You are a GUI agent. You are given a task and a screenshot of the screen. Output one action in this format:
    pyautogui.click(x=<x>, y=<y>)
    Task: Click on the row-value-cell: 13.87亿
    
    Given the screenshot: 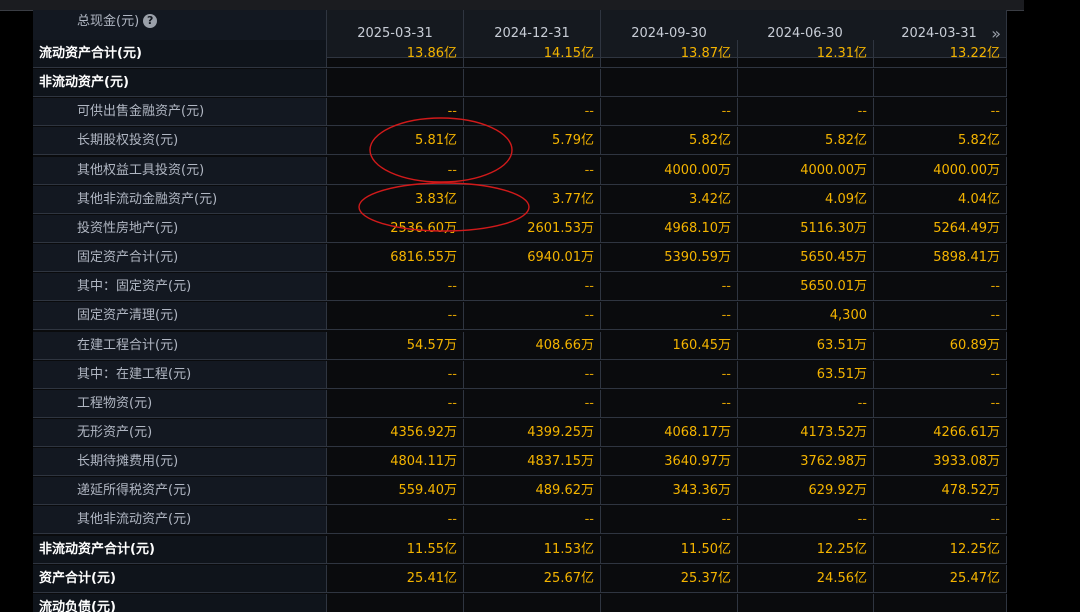 What is the action you would take?
    pyautogui.click(x=669, y=54)
    